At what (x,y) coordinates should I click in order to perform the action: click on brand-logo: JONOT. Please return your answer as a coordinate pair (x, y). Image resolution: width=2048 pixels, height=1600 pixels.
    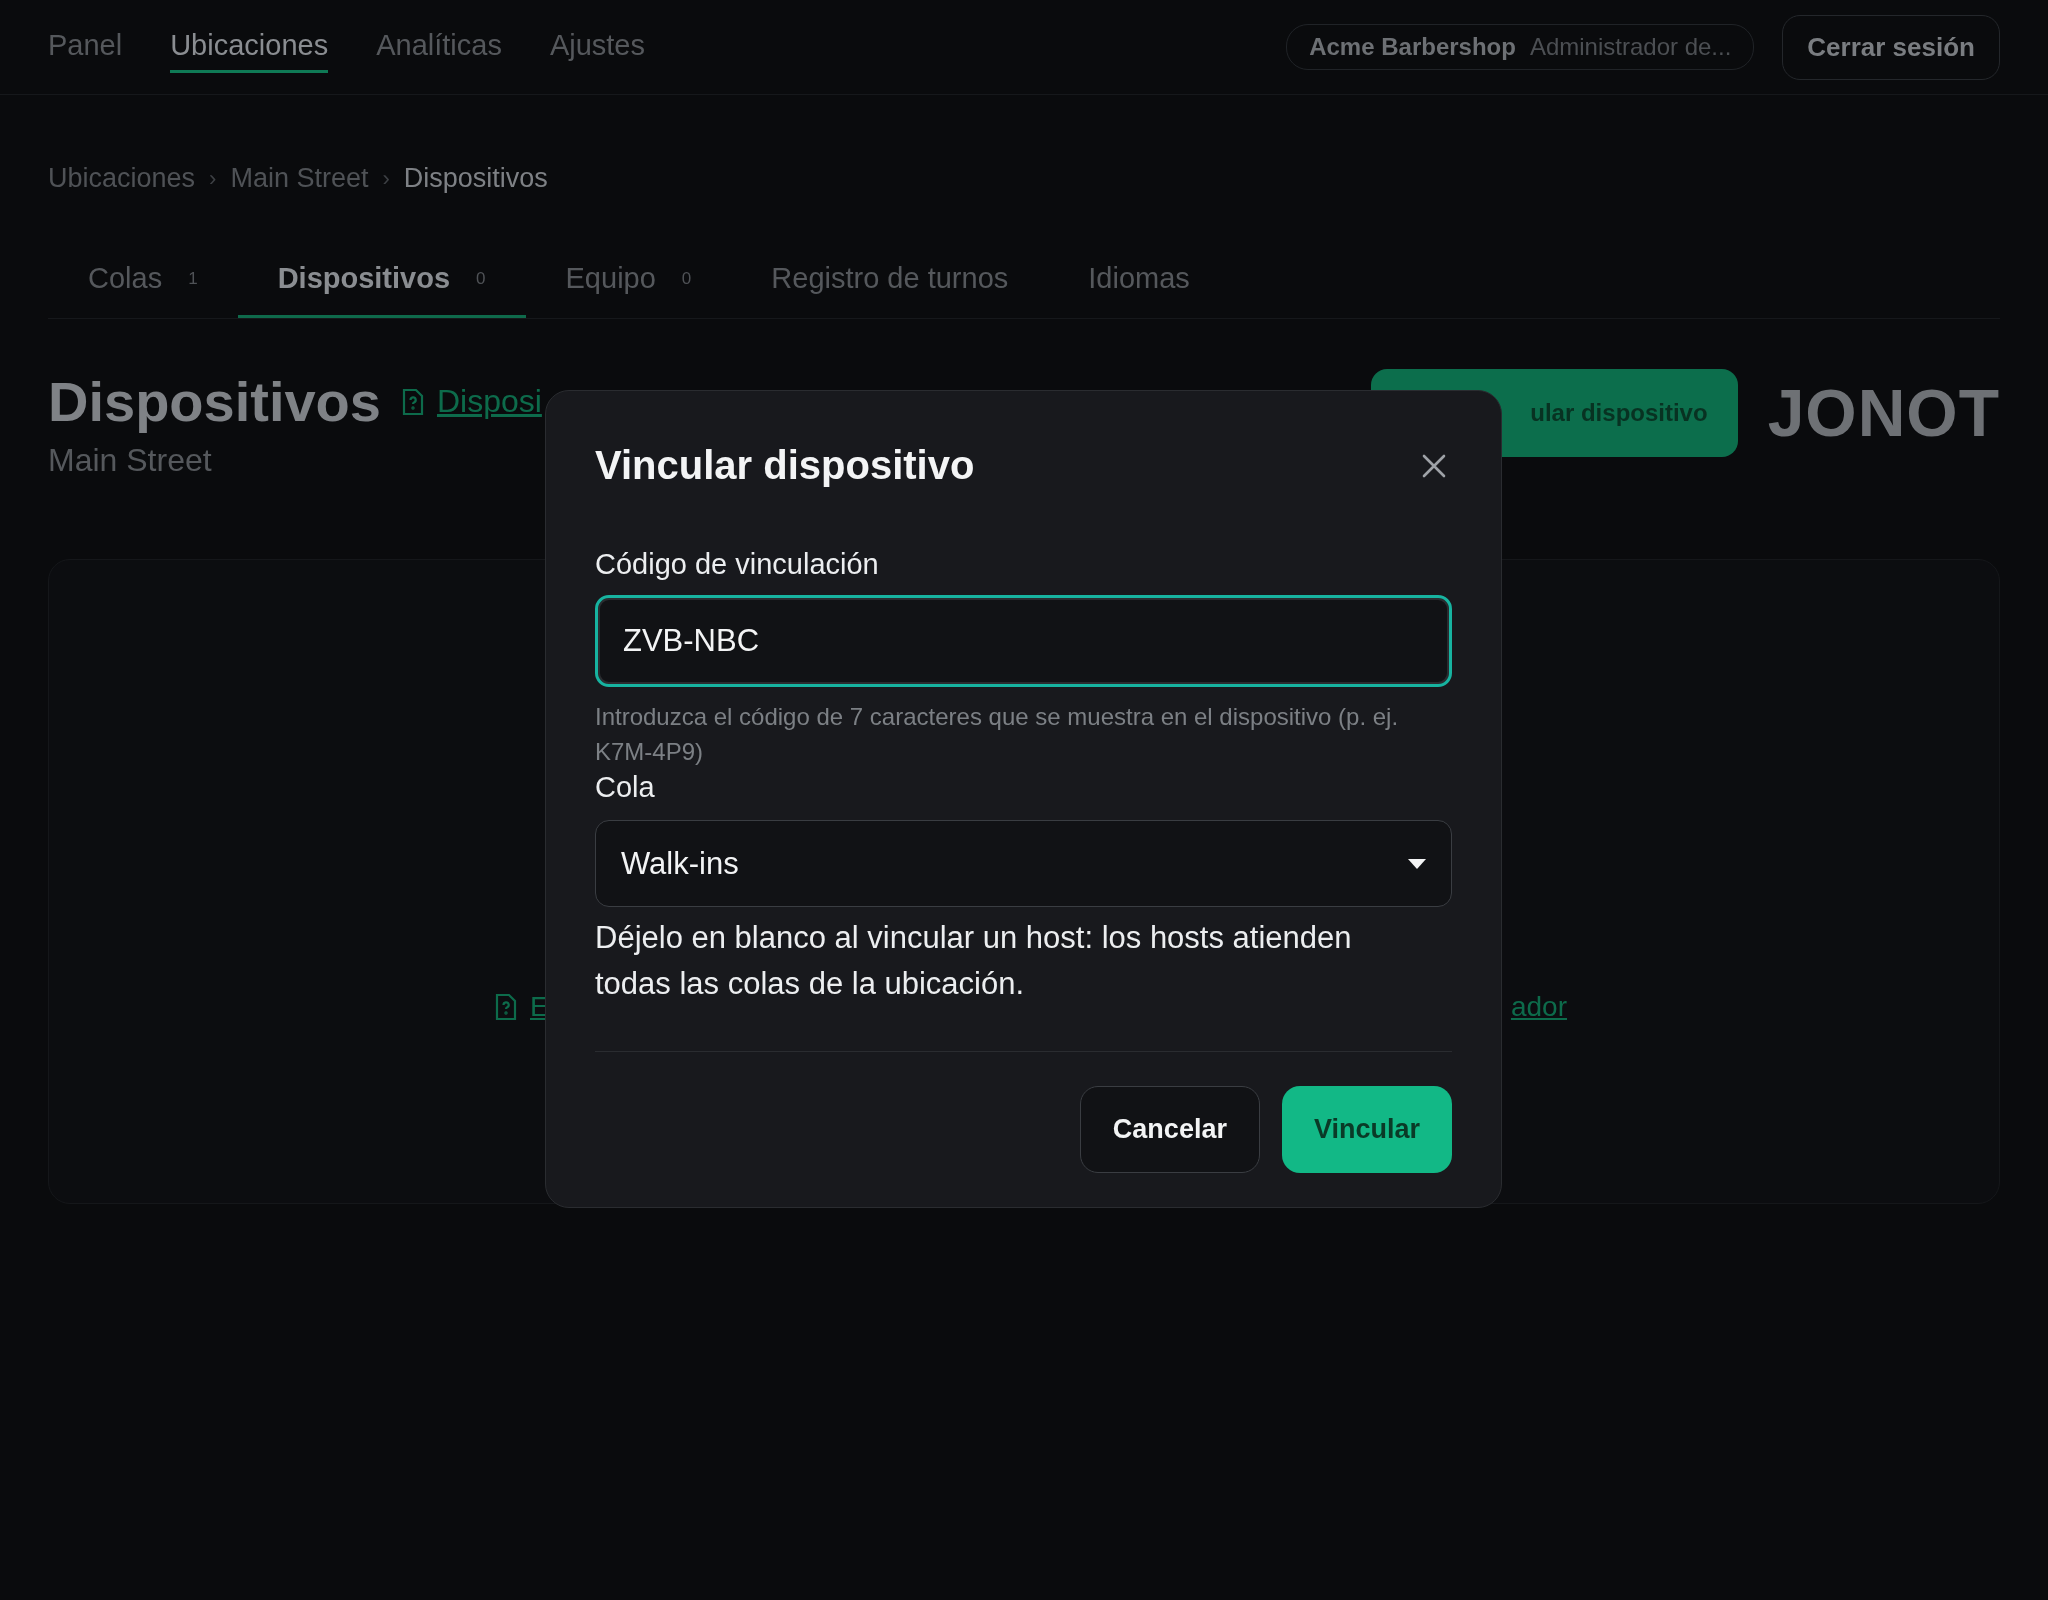
    Looking at the image, I should click on (1883, 413).